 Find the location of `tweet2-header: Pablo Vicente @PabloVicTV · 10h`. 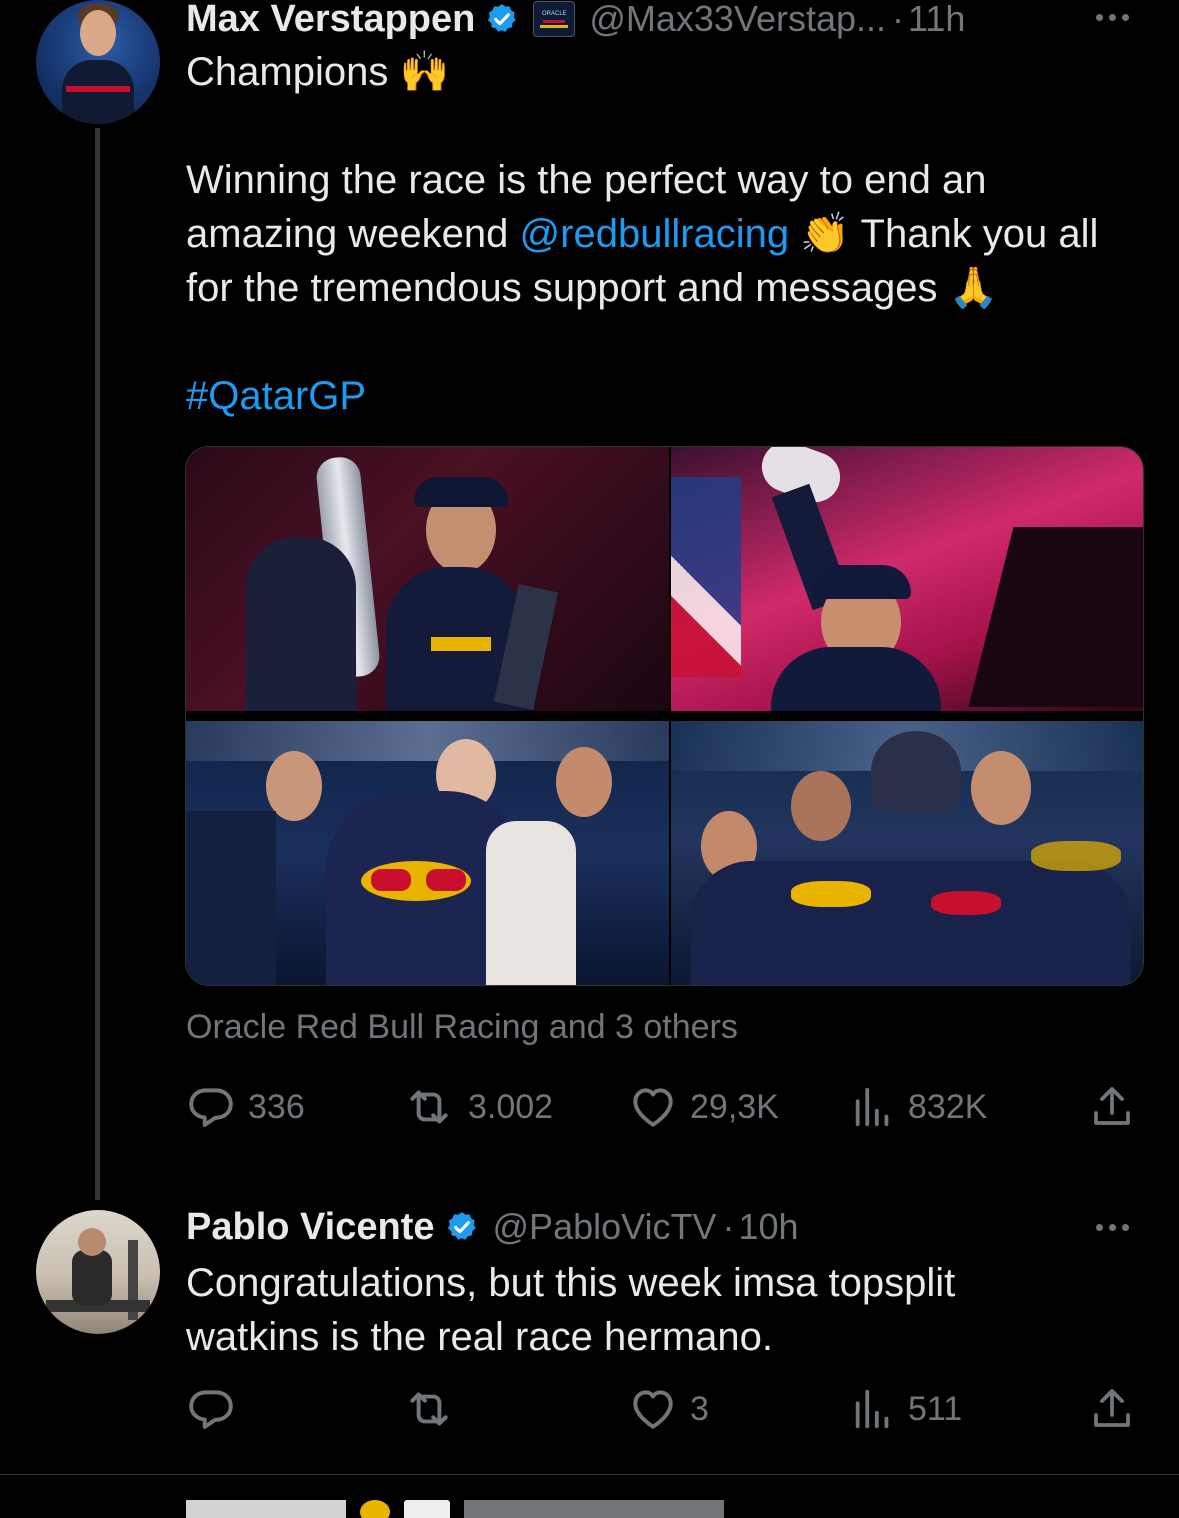

tweet2-header: Pablo Vicente @PabloVicTV · 10h is located at coordinates (492, 1227).